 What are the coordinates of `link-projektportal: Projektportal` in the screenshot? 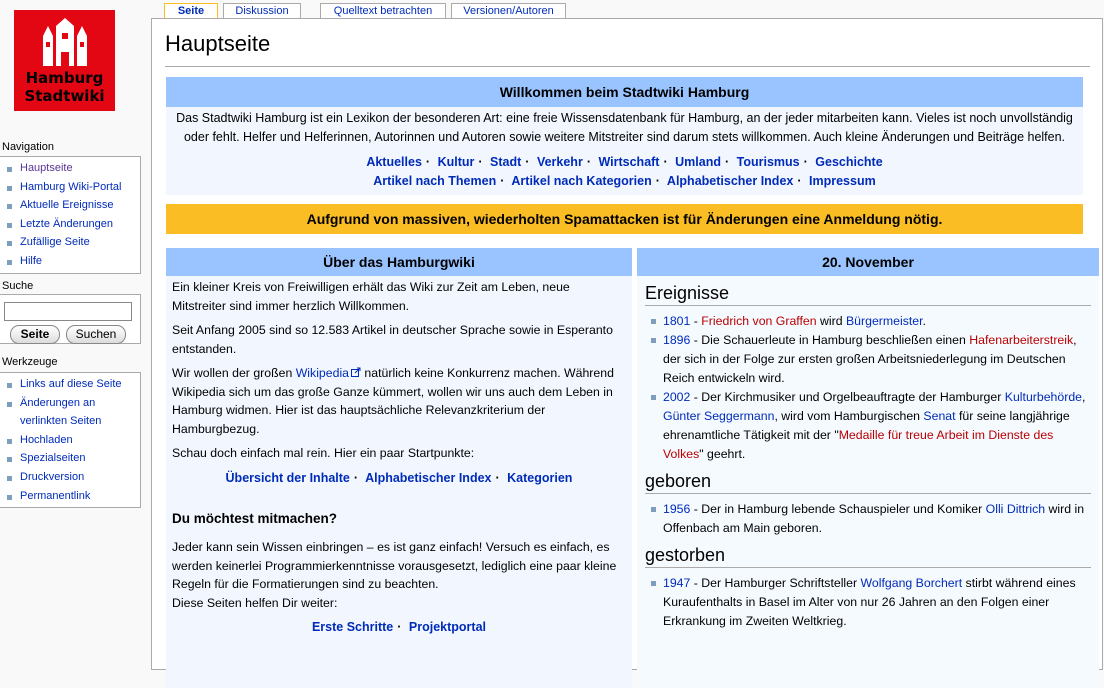 It's located at (447, 627).